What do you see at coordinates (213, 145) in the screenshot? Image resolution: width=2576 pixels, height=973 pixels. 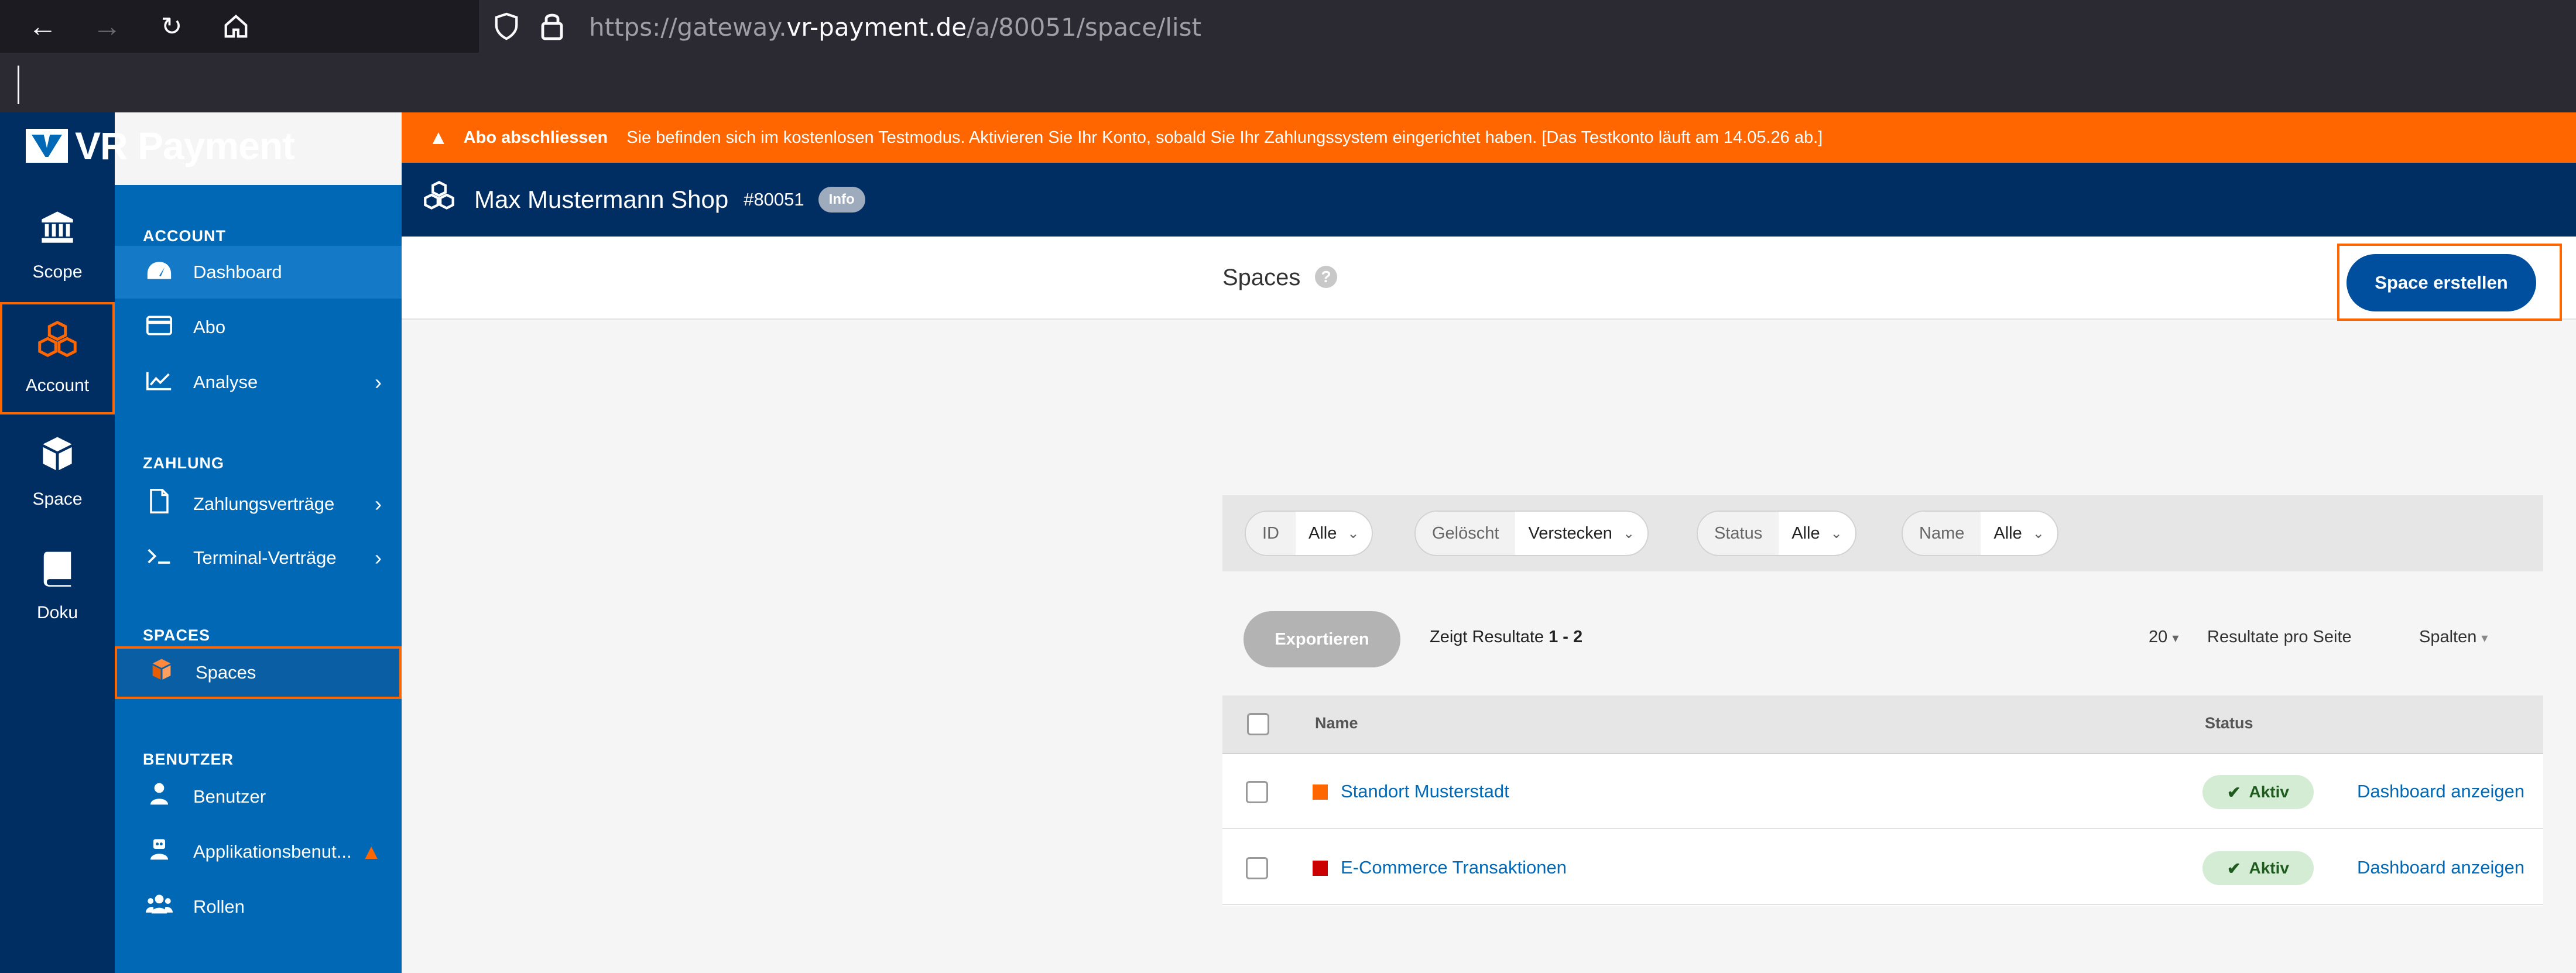 I see `brand-logo: VR Payment` at bounding box center [213, 145].